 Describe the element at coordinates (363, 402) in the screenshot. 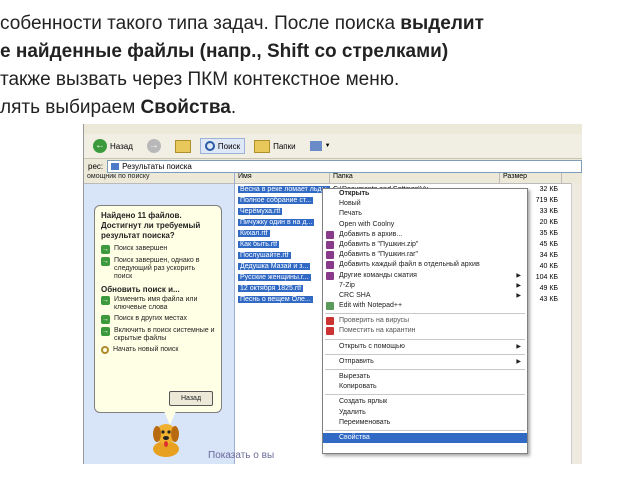

I see `menu-item-label: Создать ярлык` at that location.